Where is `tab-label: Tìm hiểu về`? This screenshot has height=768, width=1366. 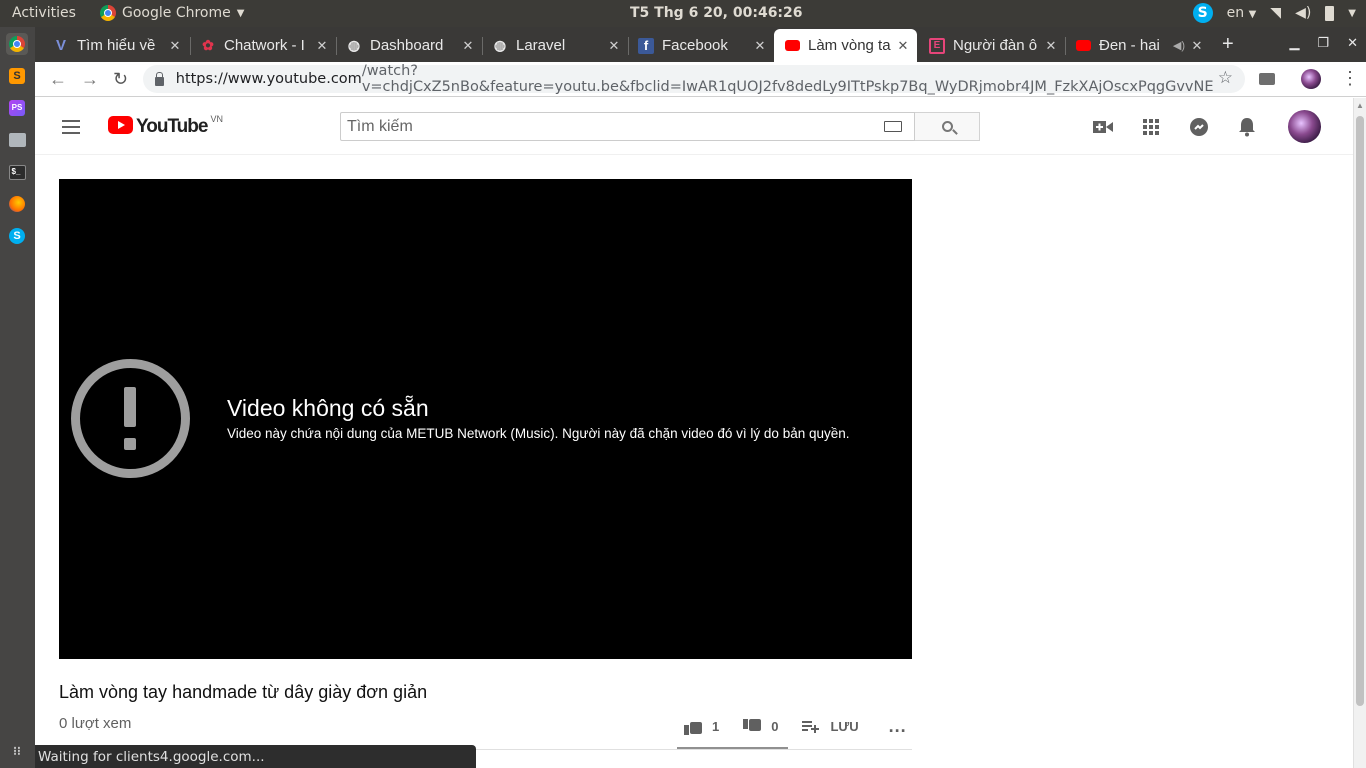 tab-label: Tìm hiểu về is located at coordinates (116, 45).